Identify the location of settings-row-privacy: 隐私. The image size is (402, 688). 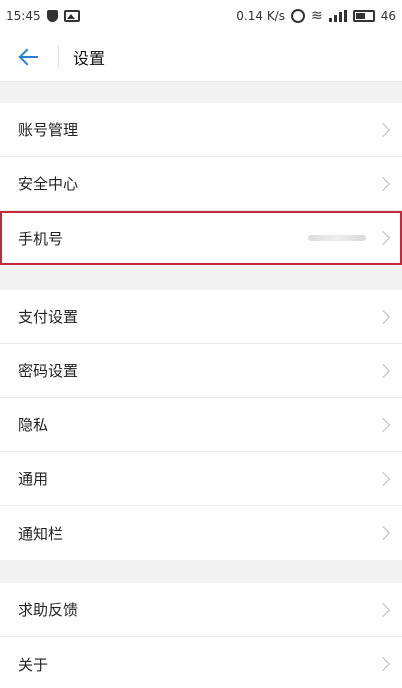
(201, 425).